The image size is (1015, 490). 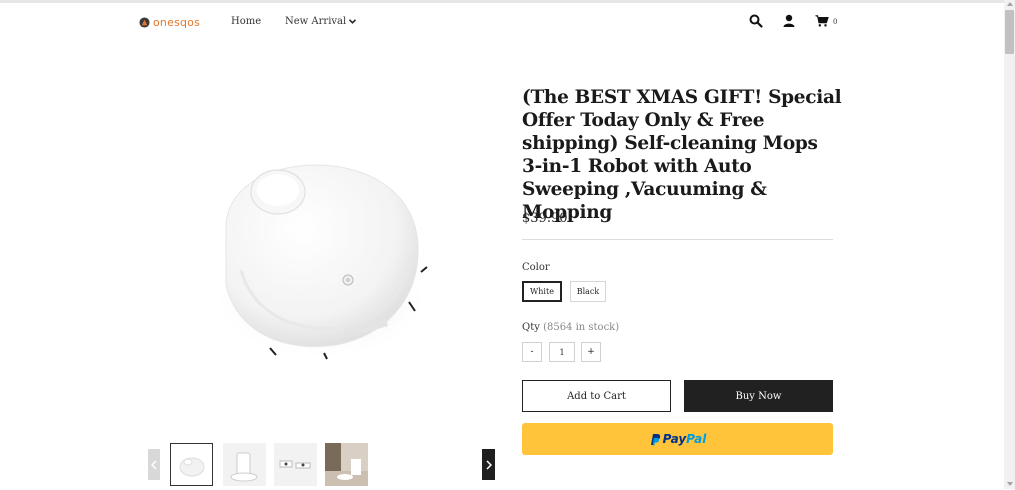 What do you see at coordinates (591, 352) in the screenshot?
I see `qty-increase-button: +` at bounding box center [591, 352].